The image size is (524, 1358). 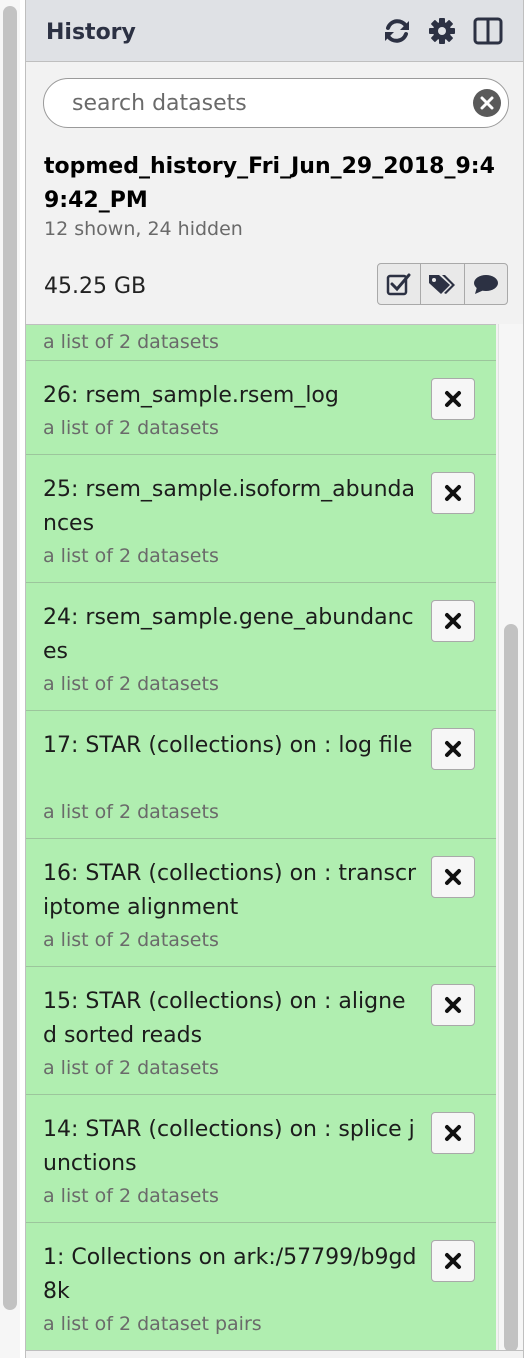 I want to click on collection-title: 26: rsem_sample.rsem_log, so click(x=230, y=396).